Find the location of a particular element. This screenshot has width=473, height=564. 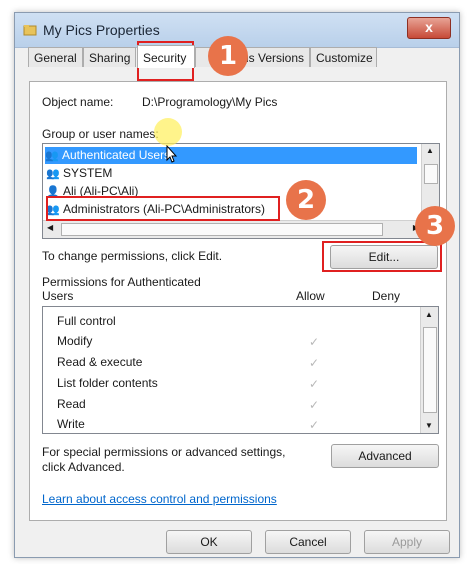

list-item-label: SYSTEM is located at coordinates (88, 173).